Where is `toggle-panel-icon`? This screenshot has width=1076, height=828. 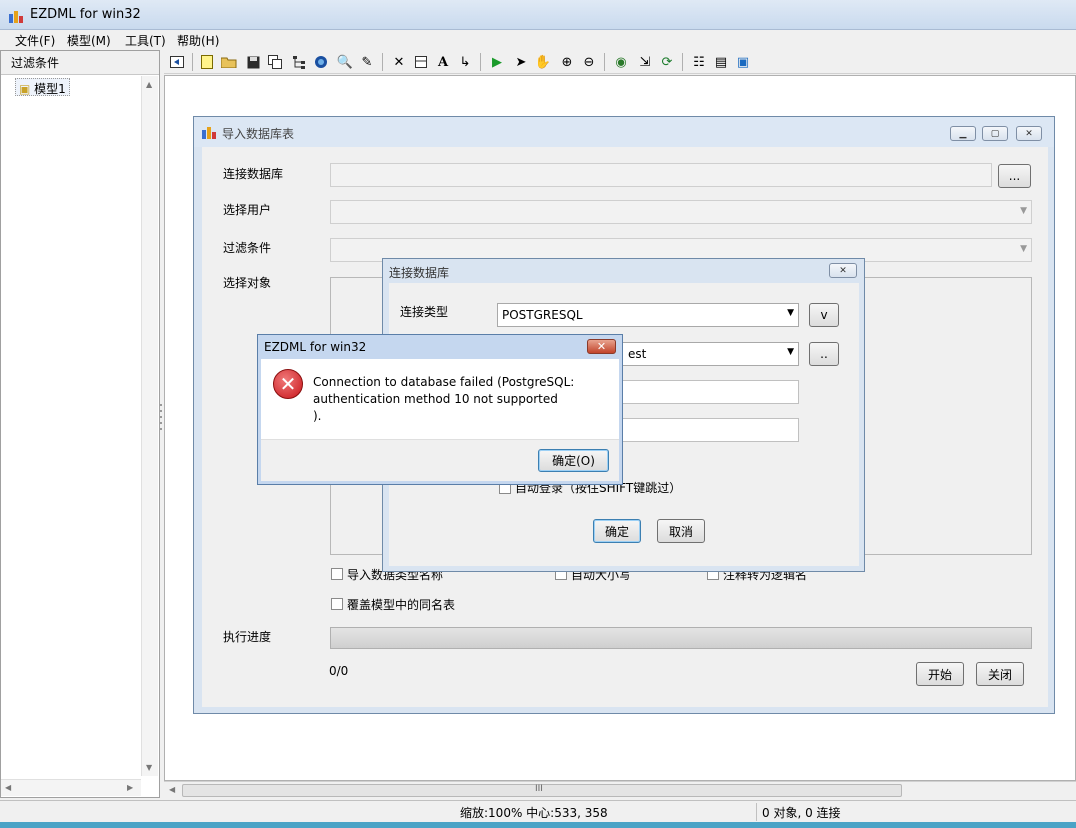 toggle-panel-icon is located at coordinates (177, 62).